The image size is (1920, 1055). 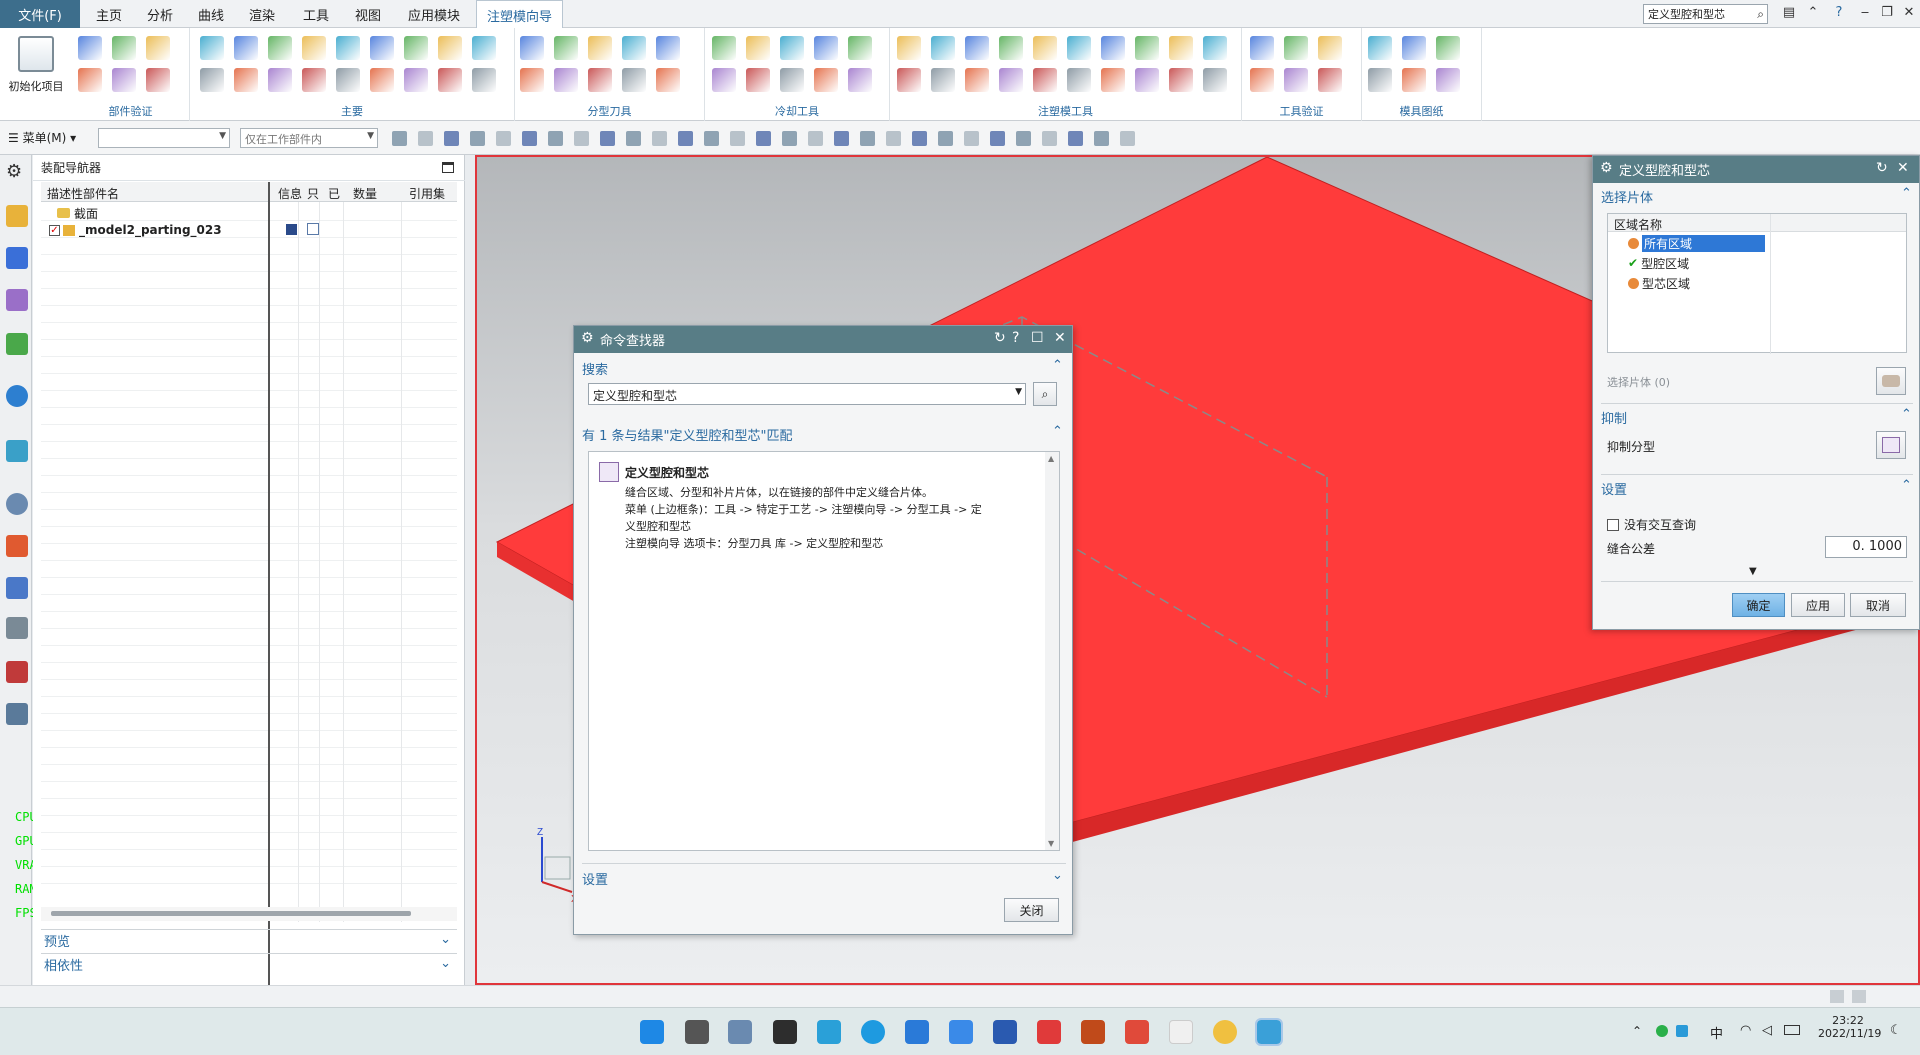 I want to click on reuse-library-icon, so click(x=17, y=344).